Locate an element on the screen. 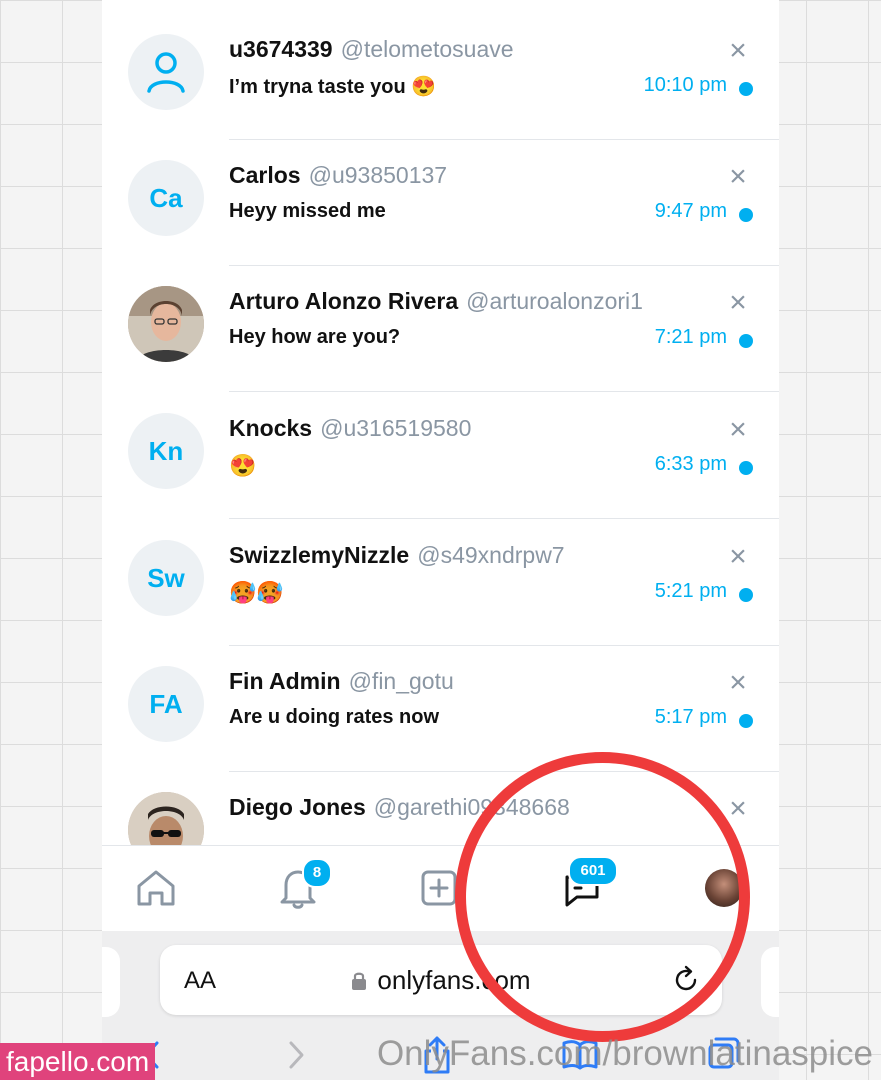  person-icon is located at coordinates (166, 72).